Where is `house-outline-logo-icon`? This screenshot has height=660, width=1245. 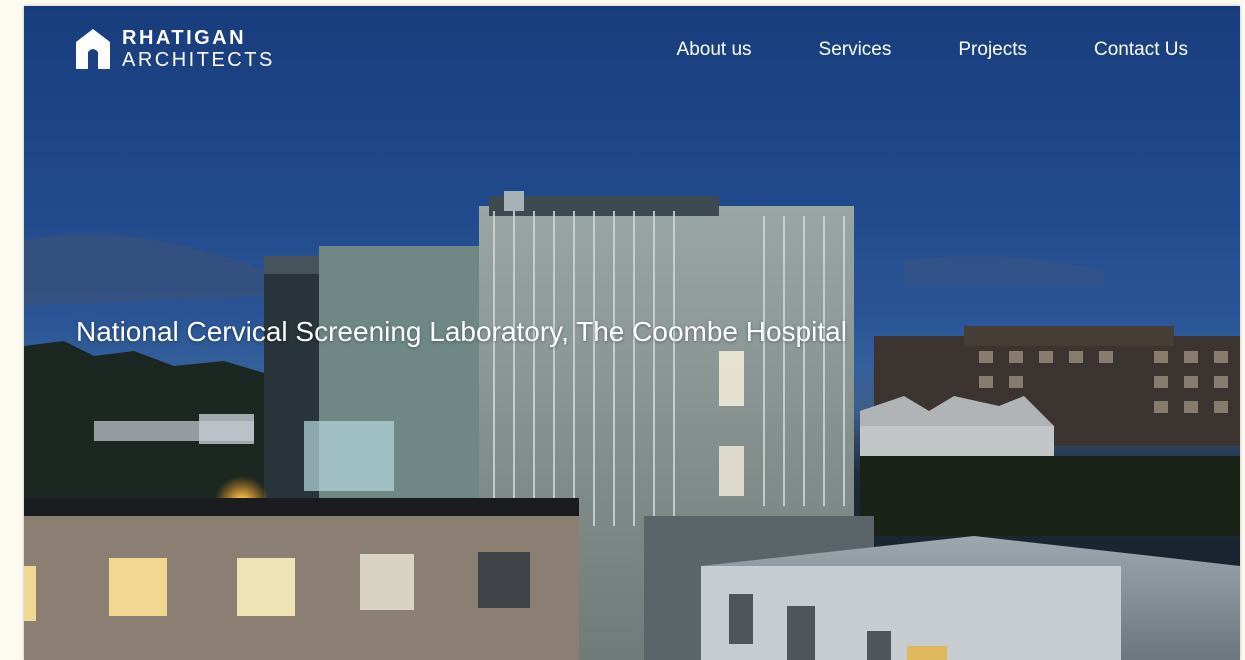
house-outline-logo-icon is located at coordinates (93, 49).